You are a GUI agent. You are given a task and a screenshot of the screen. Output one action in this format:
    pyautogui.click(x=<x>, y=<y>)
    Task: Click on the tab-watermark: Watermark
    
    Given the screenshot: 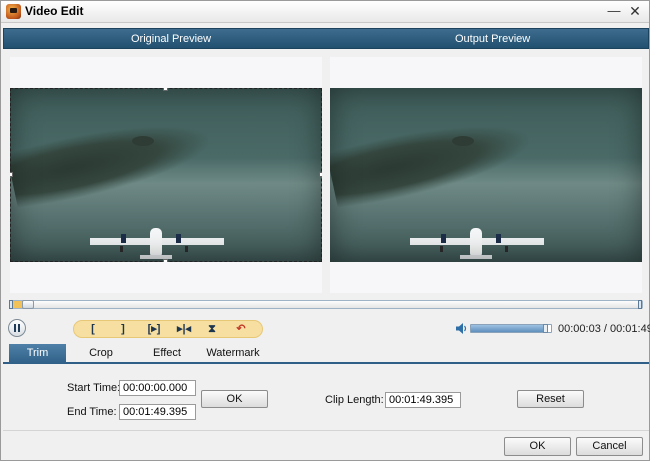 What is the action you would take?
    pyautogui.click(x=233, y=354)
    